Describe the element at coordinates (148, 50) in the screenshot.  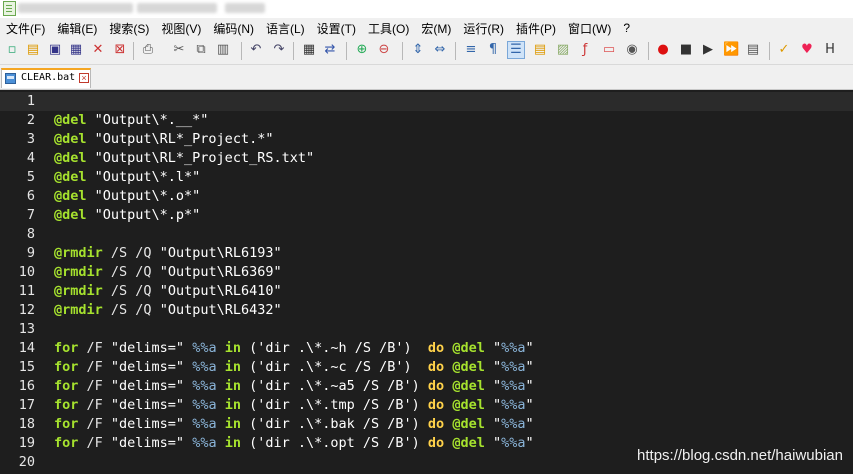
I see `print-icon: ⎙` at that location.